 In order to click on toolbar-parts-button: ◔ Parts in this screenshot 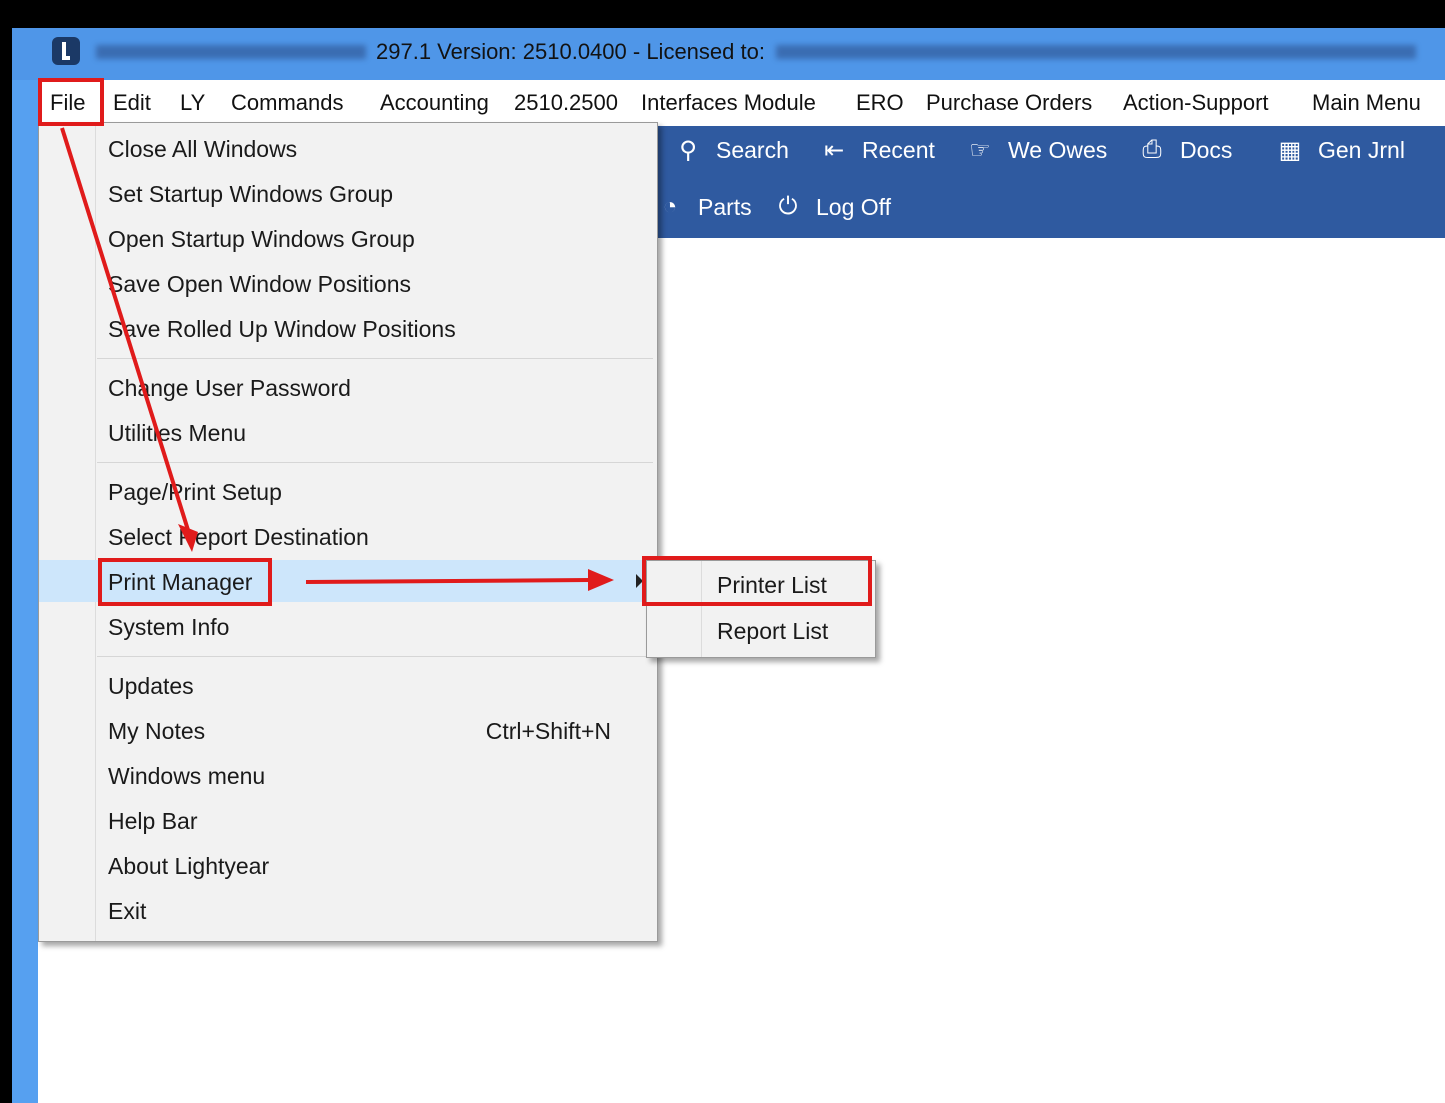, I will do `click(704, 207)`.